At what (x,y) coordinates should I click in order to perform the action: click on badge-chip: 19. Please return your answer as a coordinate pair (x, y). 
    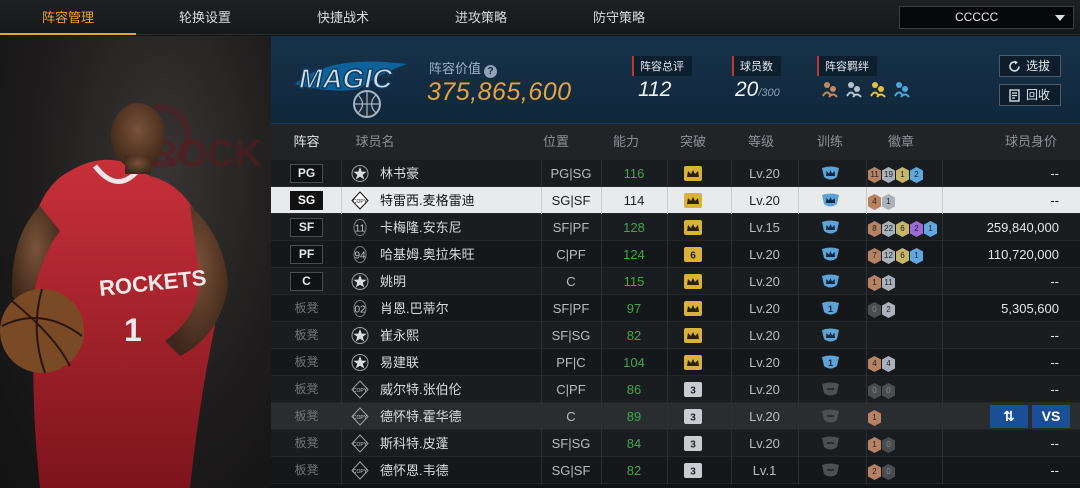
    Looking at the image, I should click on (888, 175).